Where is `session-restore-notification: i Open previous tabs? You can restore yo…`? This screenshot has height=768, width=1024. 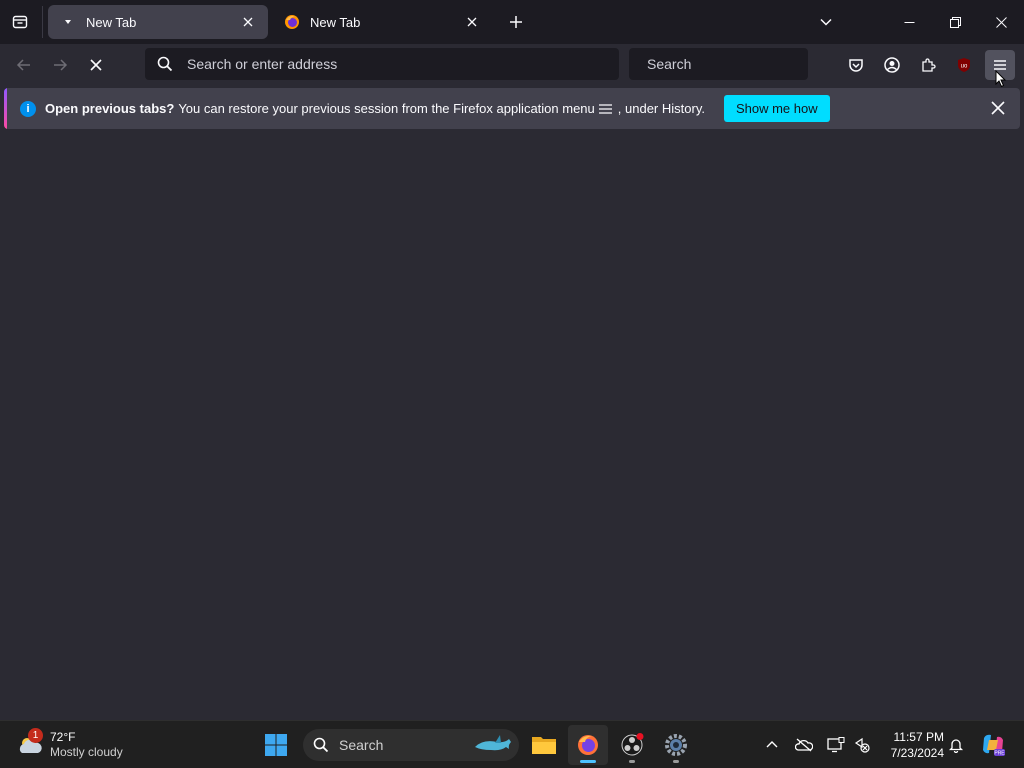
session-restore-notification: i Open previous tabs? You can restore yo… is located at coordinates (512, 108).